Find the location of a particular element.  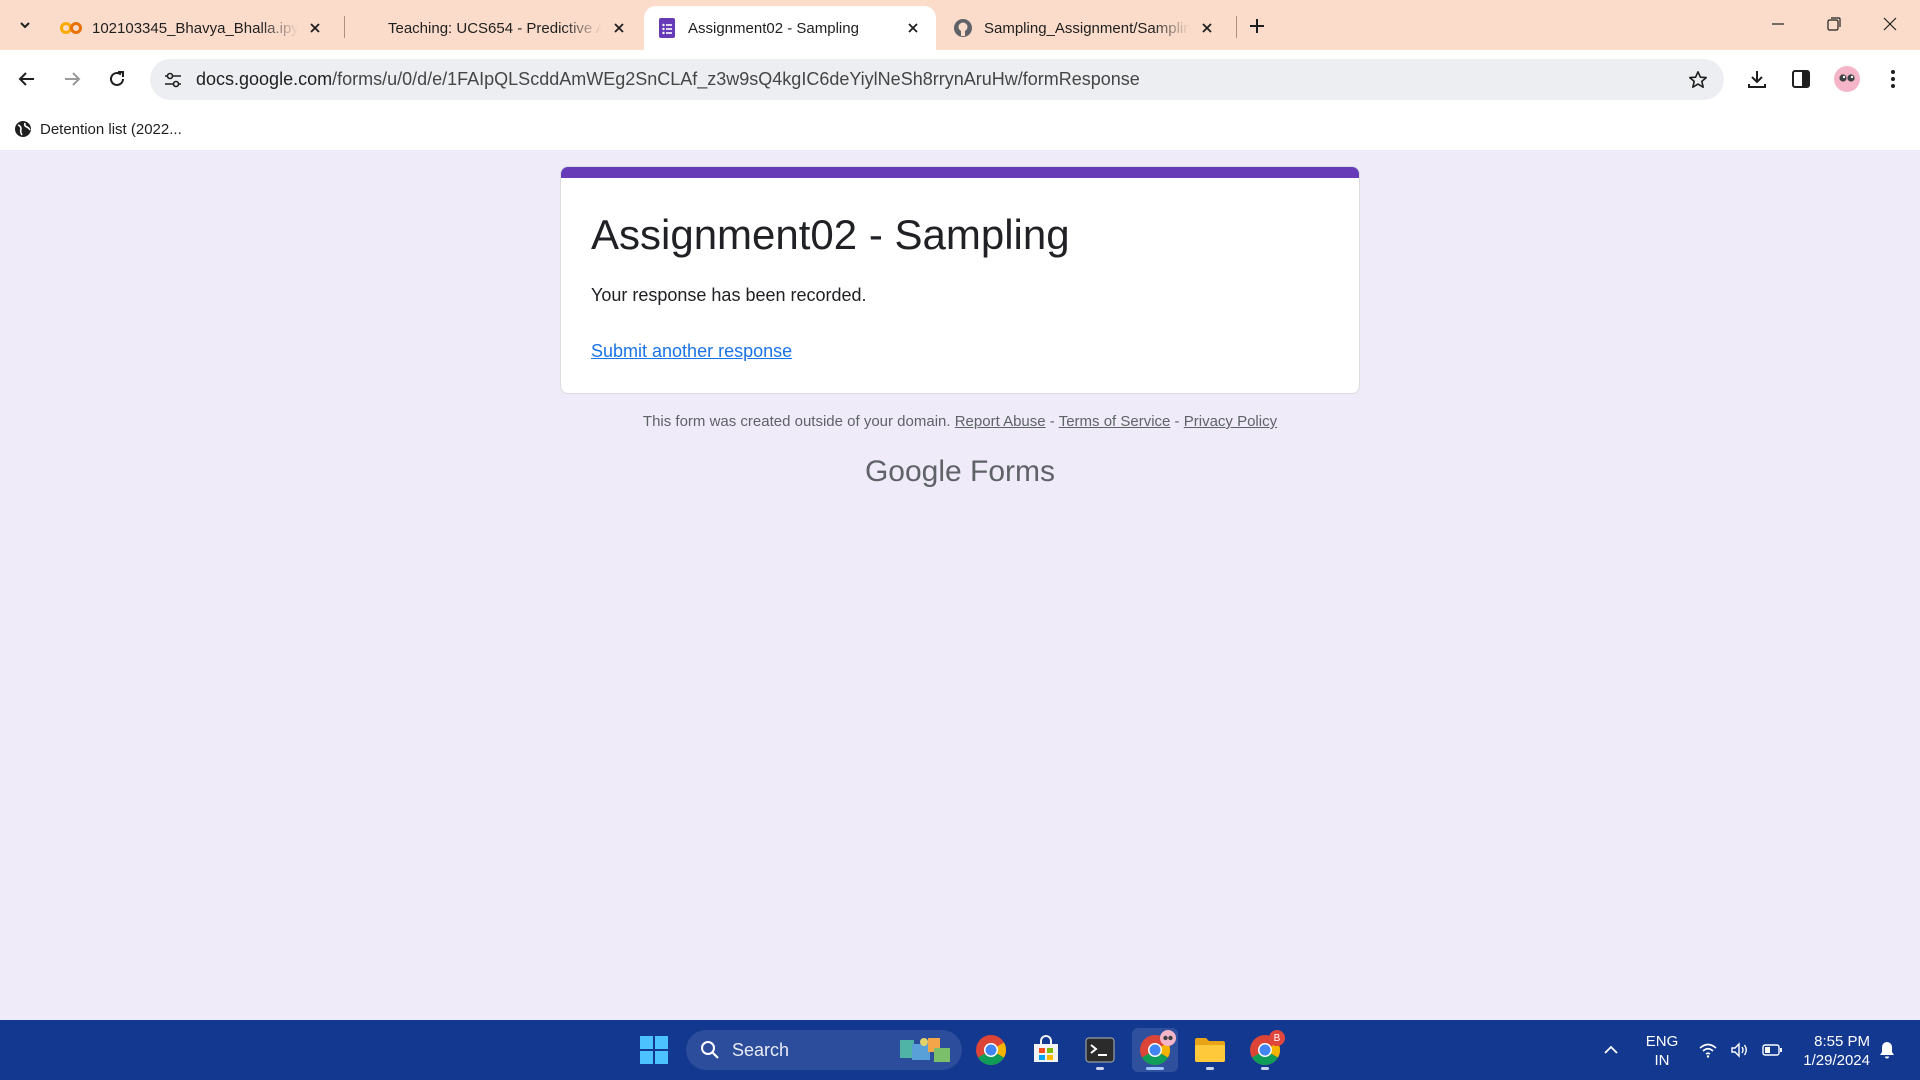

quick-settings-button is located at coordinates (1740, 1050).